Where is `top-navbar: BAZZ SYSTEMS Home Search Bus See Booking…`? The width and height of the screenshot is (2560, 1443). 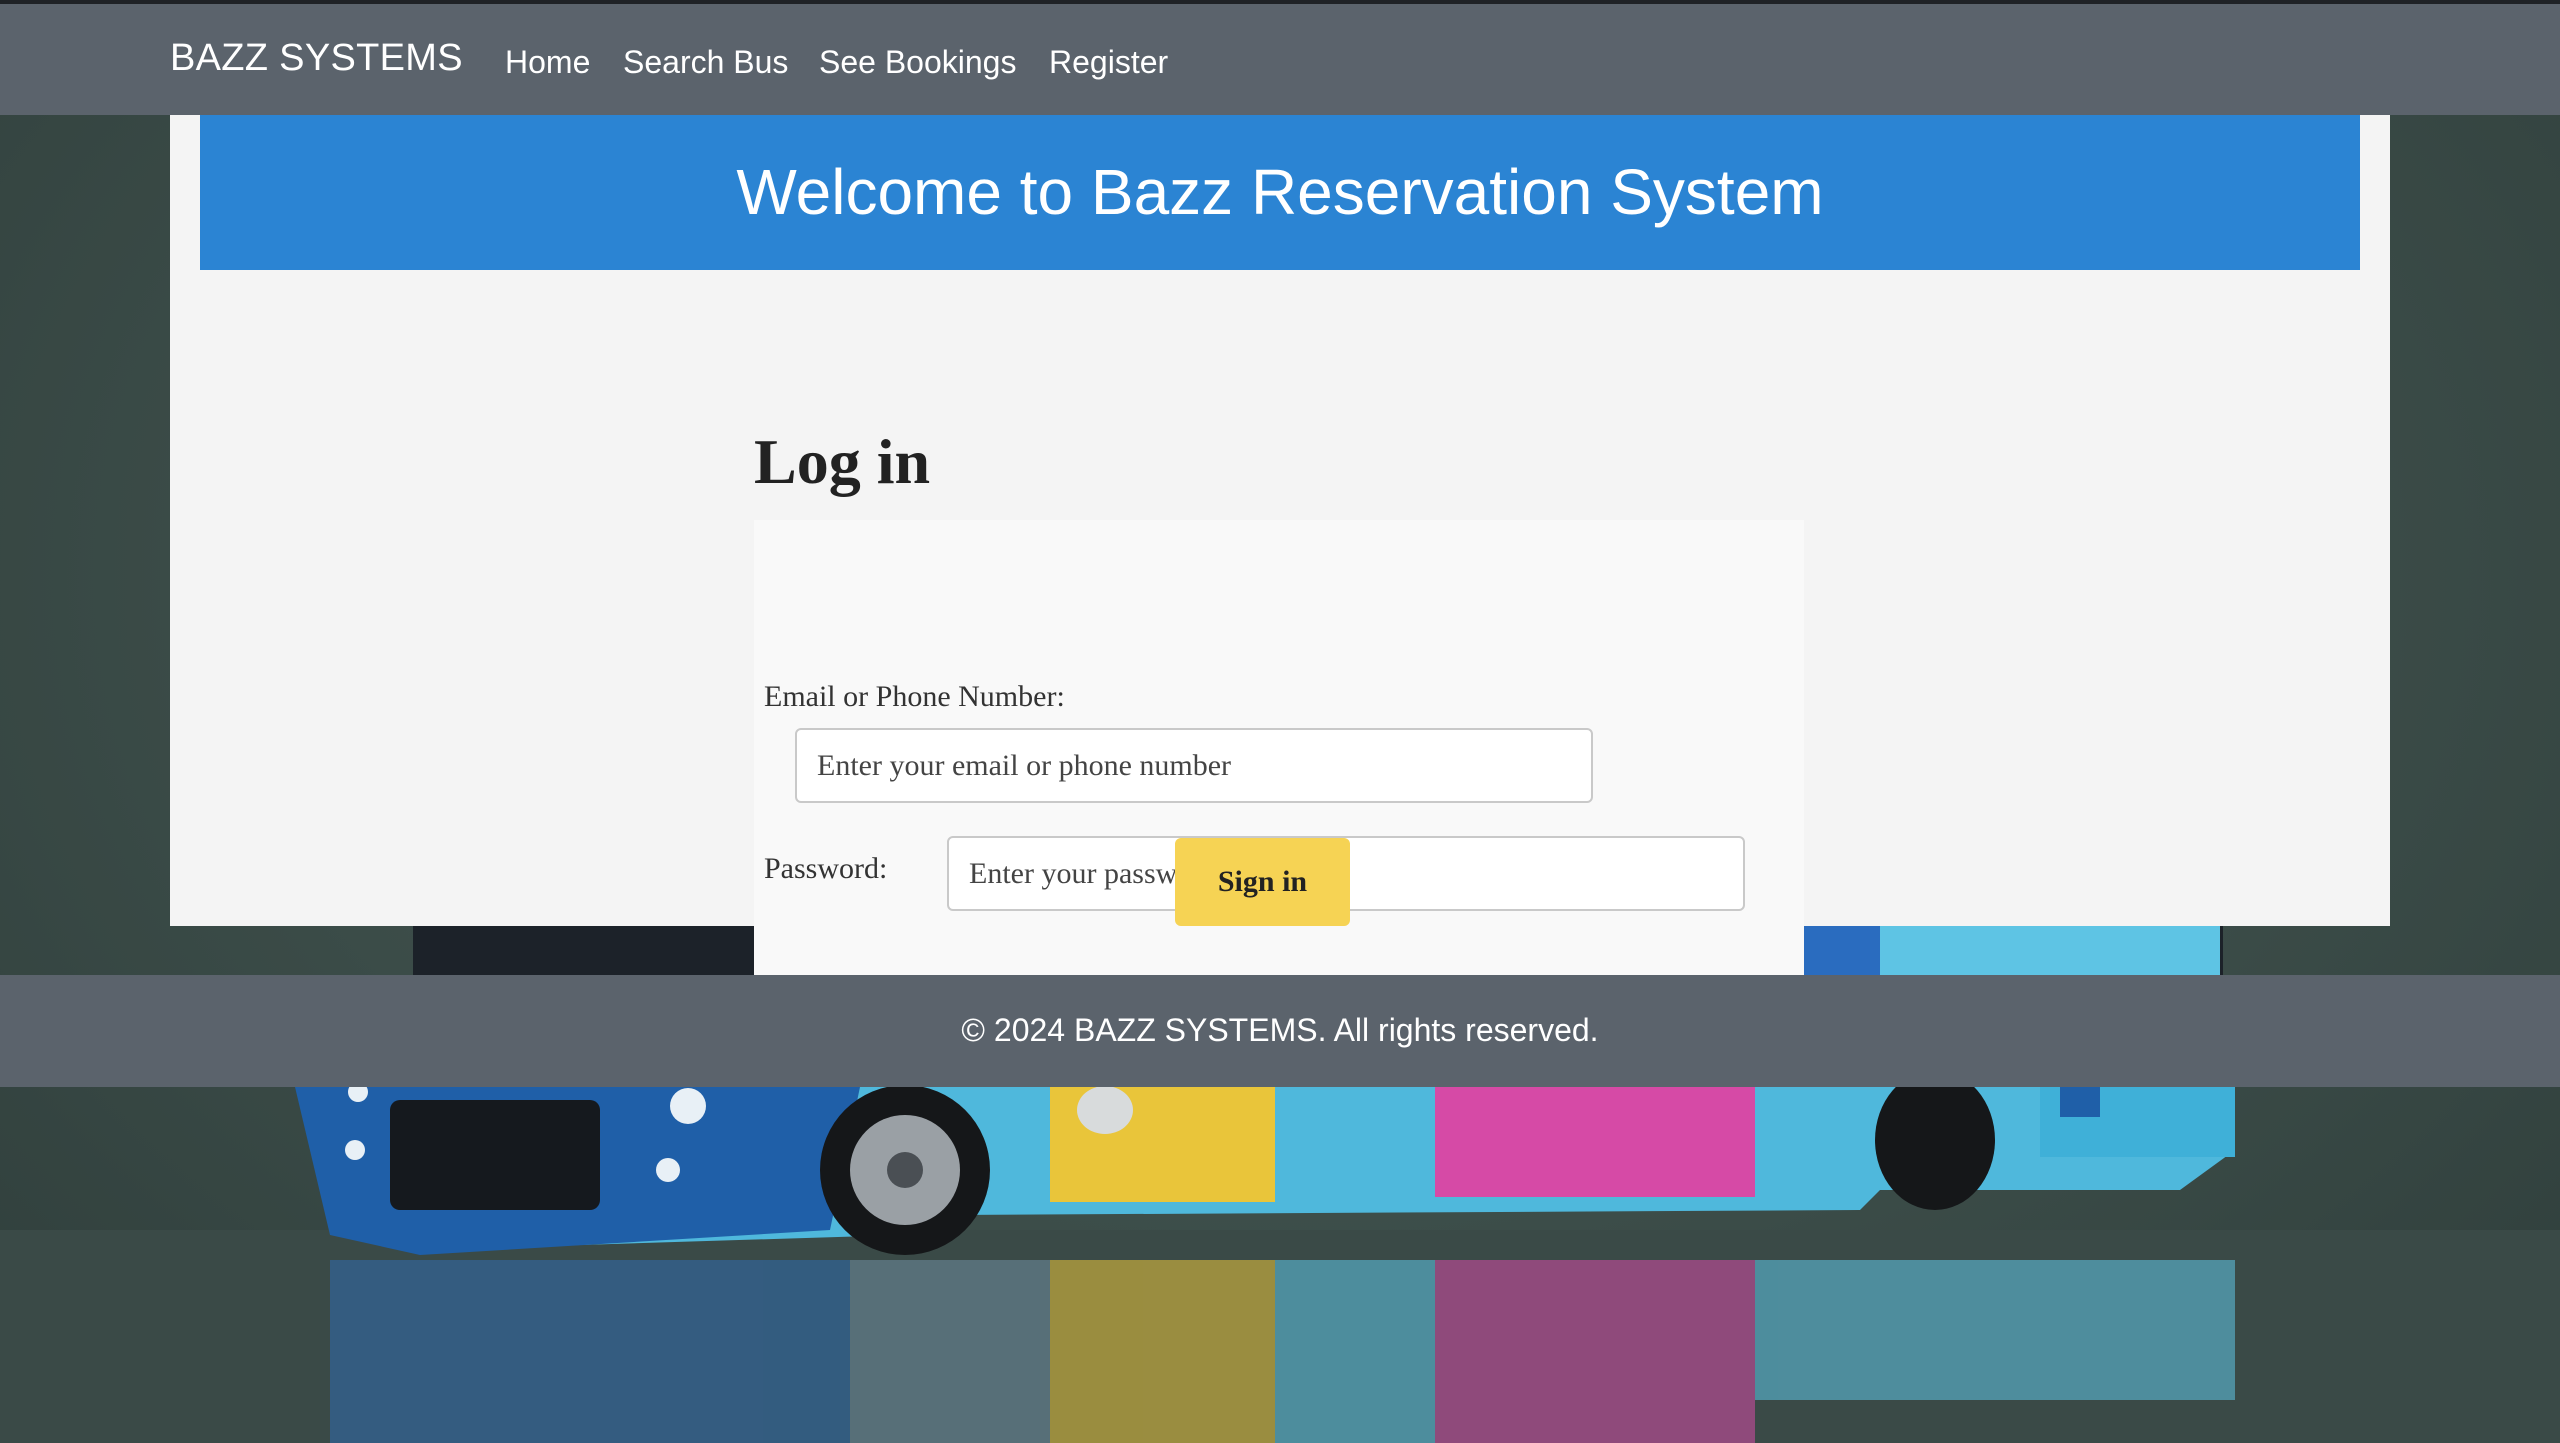
top-navbar: BAZZ SYSTEMS Home Search Bus See Booking… is located at coordinates (1280, 57).